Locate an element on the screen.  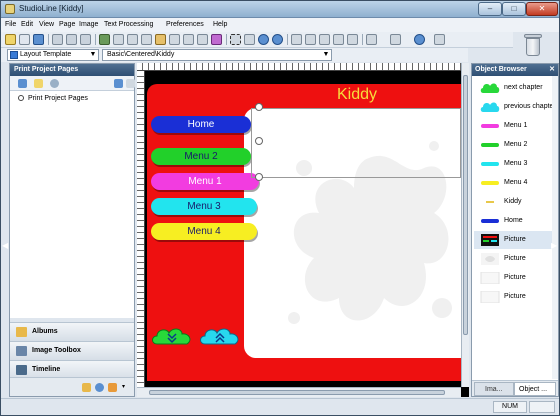
menu-page: Page is located at coordinates (67, 24).